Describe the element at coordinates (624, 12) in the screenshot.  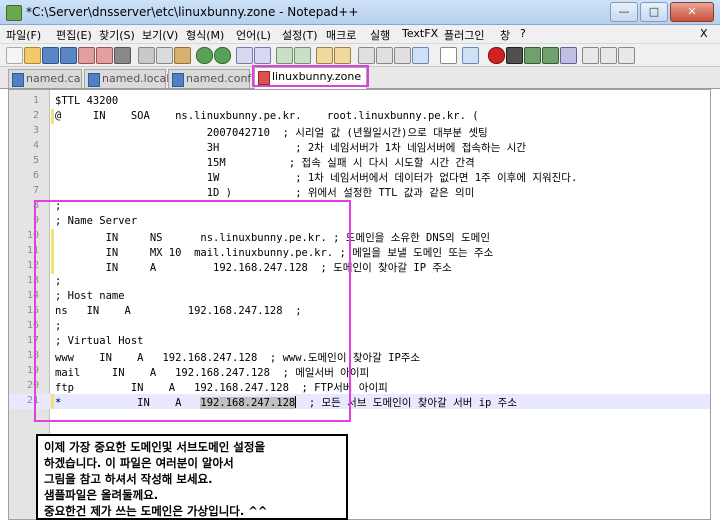
I see `minimize-button: —` at that location.